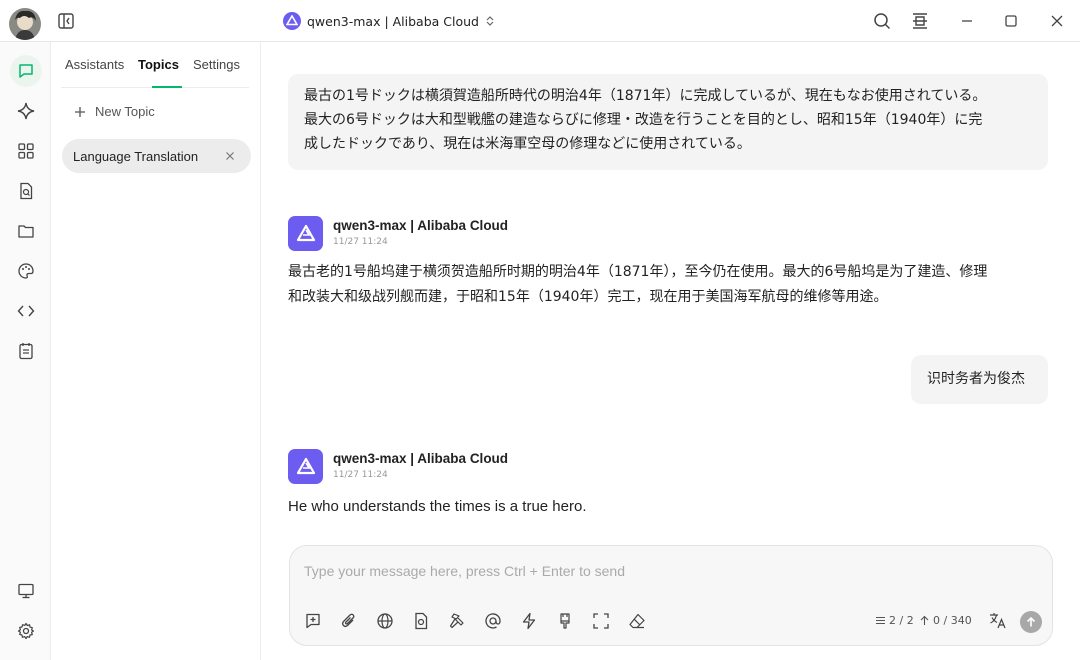 The image size is (1080, 660). I want to click on knowledge-base-icon, so click(421, 621).